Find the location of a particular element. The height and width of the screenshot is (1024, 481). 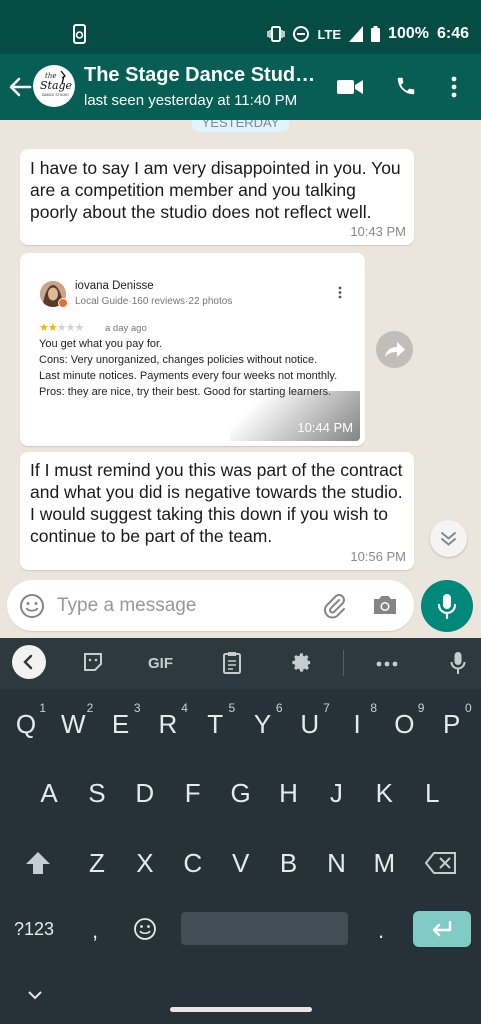

key-t: T5 is located at coordinates (216, 720).